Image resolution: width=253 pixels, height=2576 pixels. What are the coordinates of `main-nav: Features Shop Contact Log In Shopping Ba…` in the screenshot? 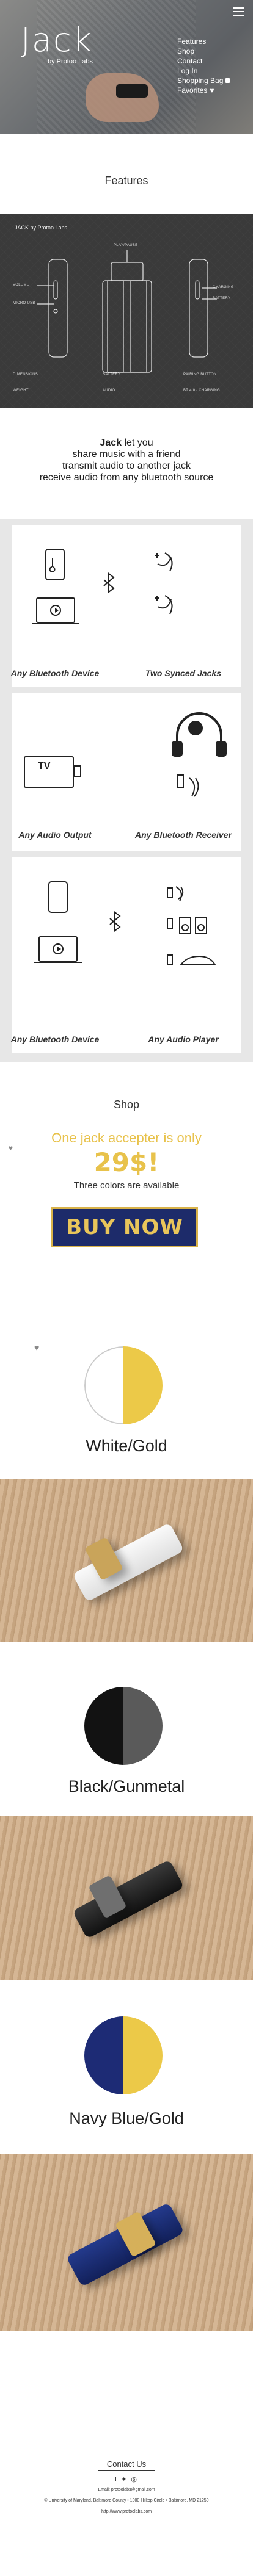 It's located at (204, 66).